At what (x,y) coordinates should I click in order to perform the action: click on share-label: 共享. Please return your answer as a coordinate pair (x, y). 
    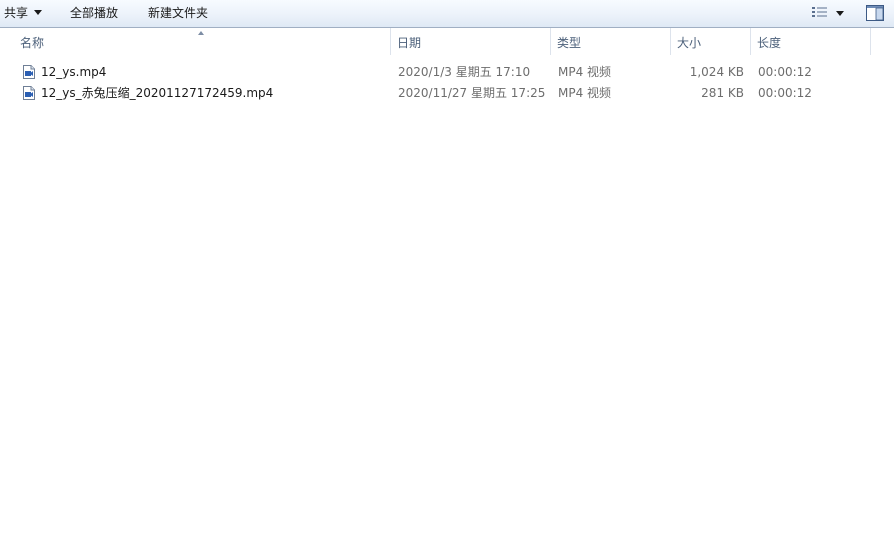
    Looking at the image, I should click on (16, 13).